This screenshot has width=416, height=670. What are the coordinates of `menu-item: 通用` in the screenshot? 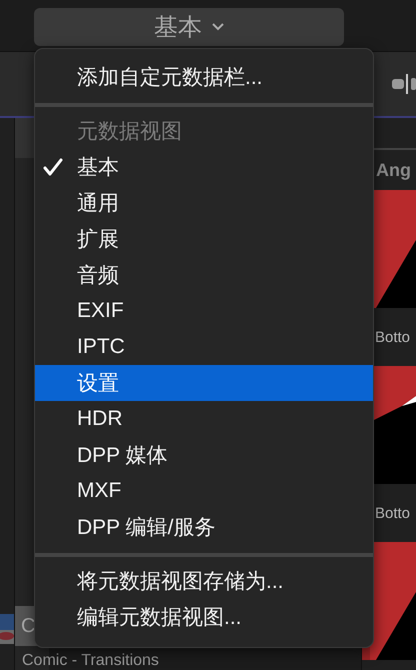 It's located at (204, 203).